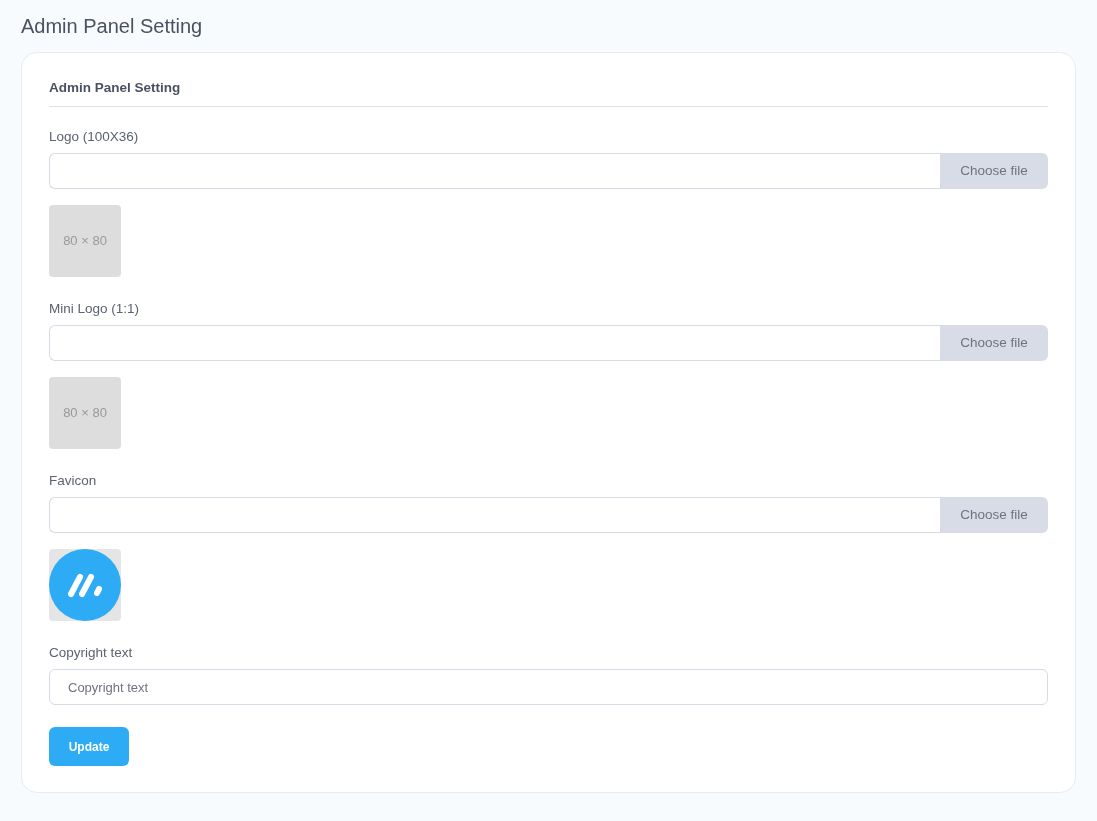  I want to click on field-label: Logo (100X36), so click(94, 137).